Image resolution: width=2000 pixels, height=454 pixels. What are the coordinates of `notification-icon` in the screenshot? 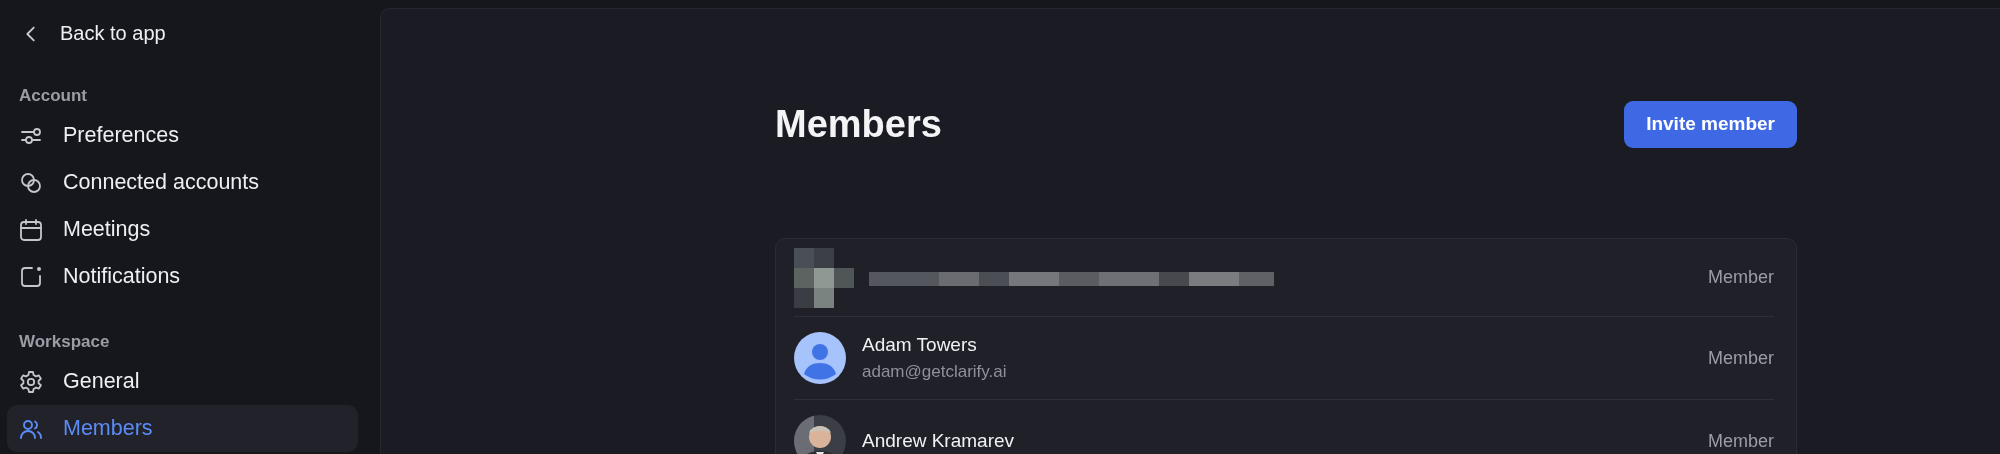 It's located at (31, 276).